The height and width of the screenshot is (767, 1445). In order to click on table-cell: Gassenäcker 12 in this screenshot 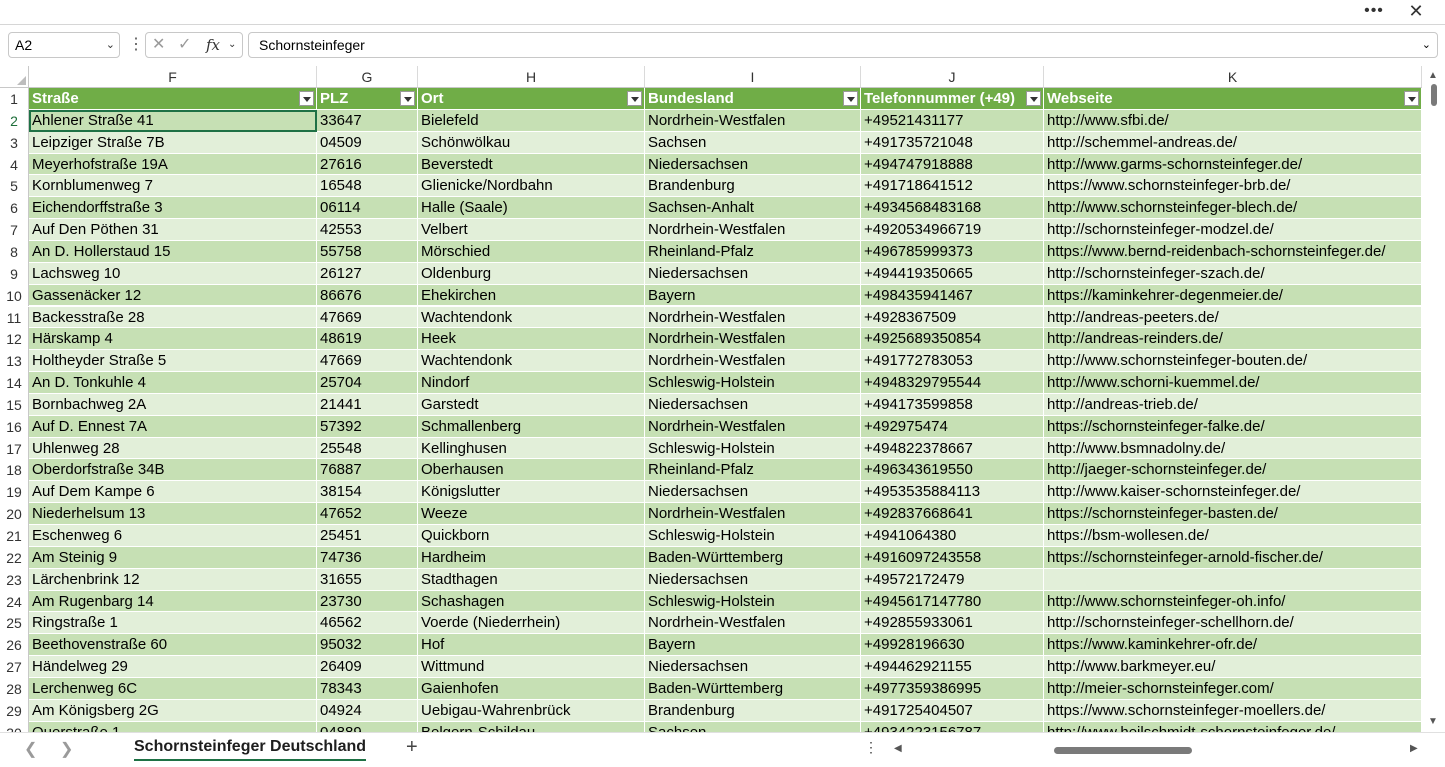, I will do `click(173, 295)`.